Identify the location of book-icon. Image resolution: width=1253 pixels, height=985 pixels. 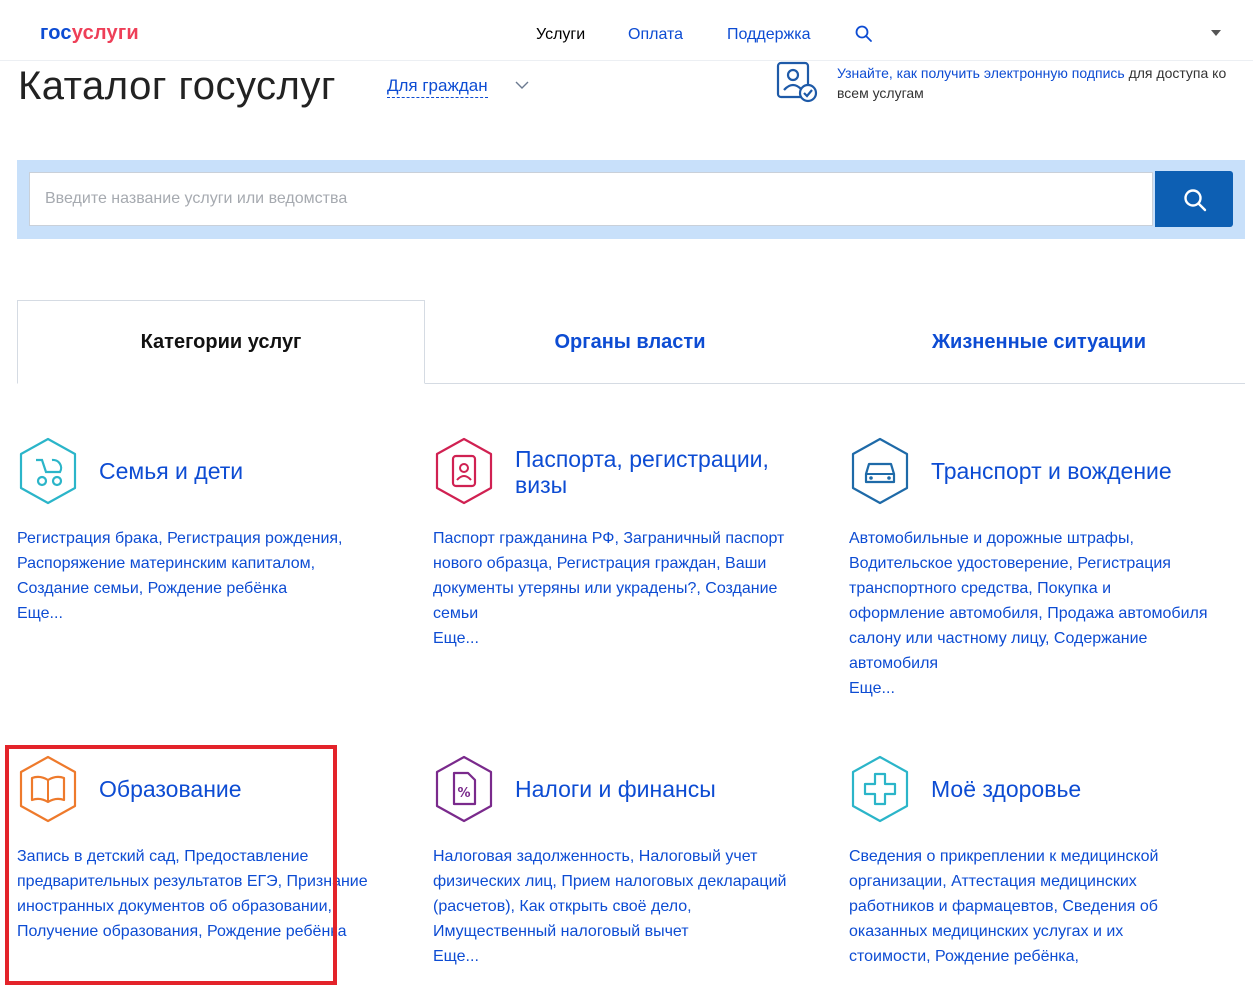
(48, 789).